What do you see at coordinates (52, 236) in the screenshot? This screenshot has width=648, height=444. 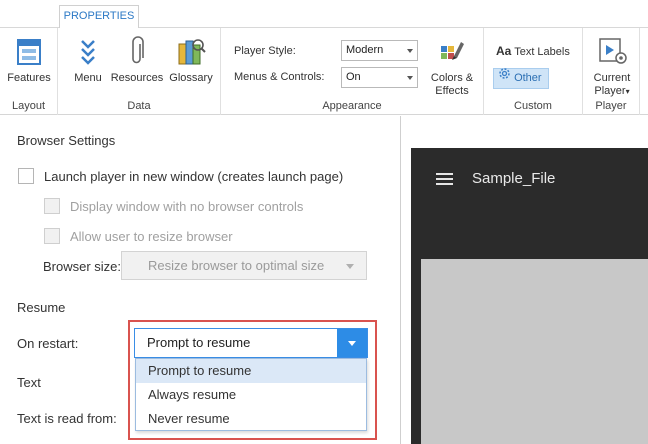 I see `allow-resize-checkbox` at bounding box center [52, 236].